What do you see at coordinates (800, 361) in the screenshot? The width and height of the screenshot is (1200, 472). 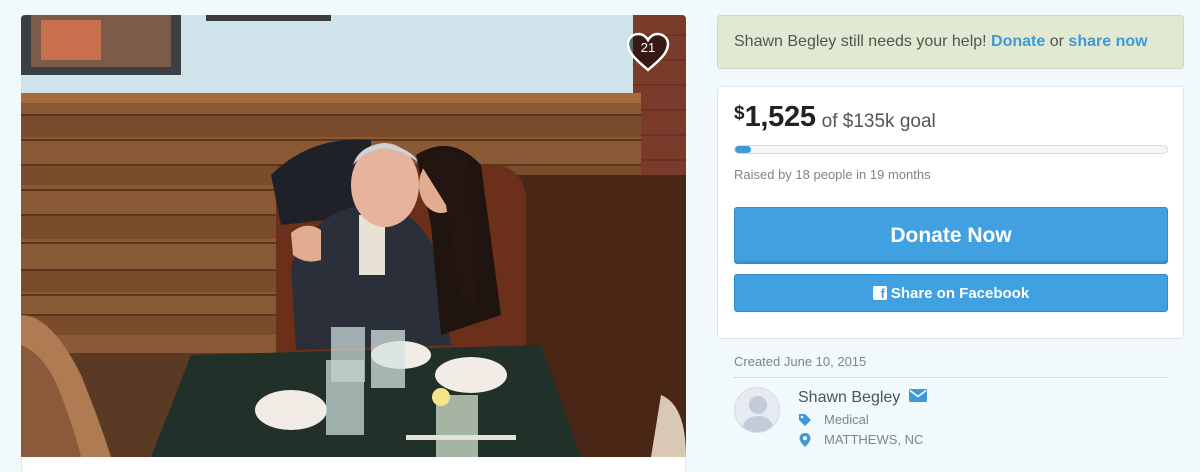 I see `created-date: Created June 10, 2015` at bounding box center [800, 361].